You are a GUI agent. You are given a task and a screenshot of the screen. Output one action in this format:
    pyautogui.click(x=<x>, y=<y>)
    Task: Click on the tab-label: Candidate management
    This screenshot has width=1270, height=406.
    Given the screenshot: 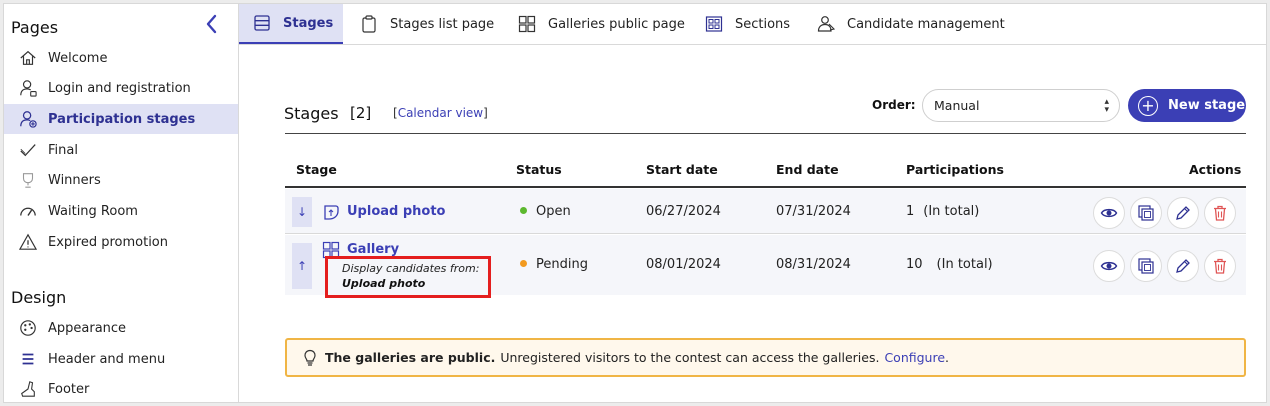 What is the action you would take?
    pyautogui.click(x=926, y=24)
    